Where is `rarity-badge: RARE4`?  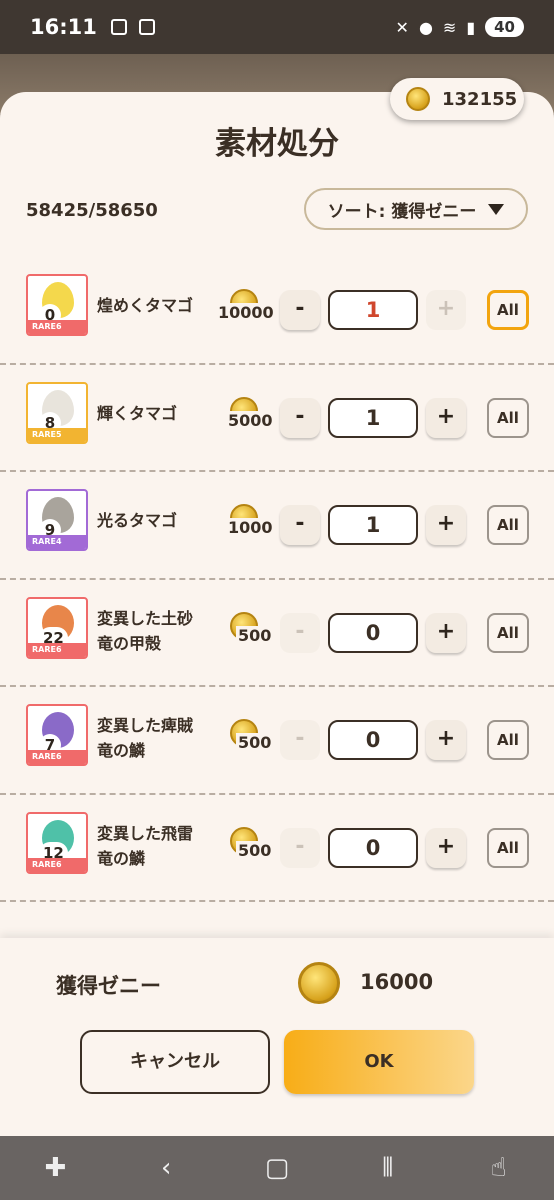 rarity-badge: RARE4 is located at coordinates (57, 542).